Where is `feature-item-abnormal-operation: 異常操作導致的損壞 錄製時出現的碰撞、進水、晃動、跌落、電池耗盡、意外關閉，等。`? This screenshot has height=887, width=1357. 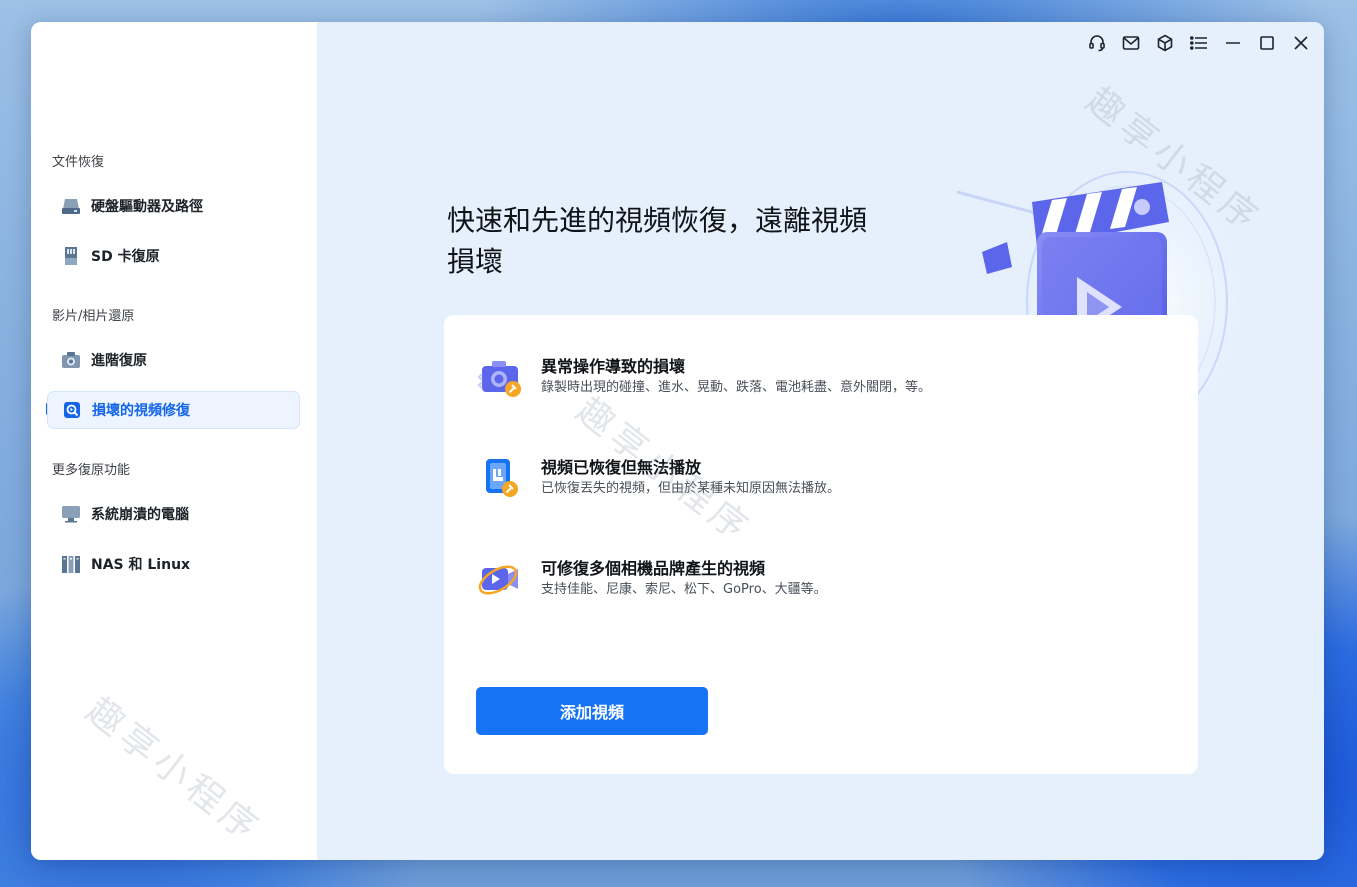
feature-item-abnormal-operation: 異常操作導致的損壞 錄製時出現的碰撞、進水、晃動、跌落、電池耗盡、意外關閉，等。 is located at coordinates (703, 378).